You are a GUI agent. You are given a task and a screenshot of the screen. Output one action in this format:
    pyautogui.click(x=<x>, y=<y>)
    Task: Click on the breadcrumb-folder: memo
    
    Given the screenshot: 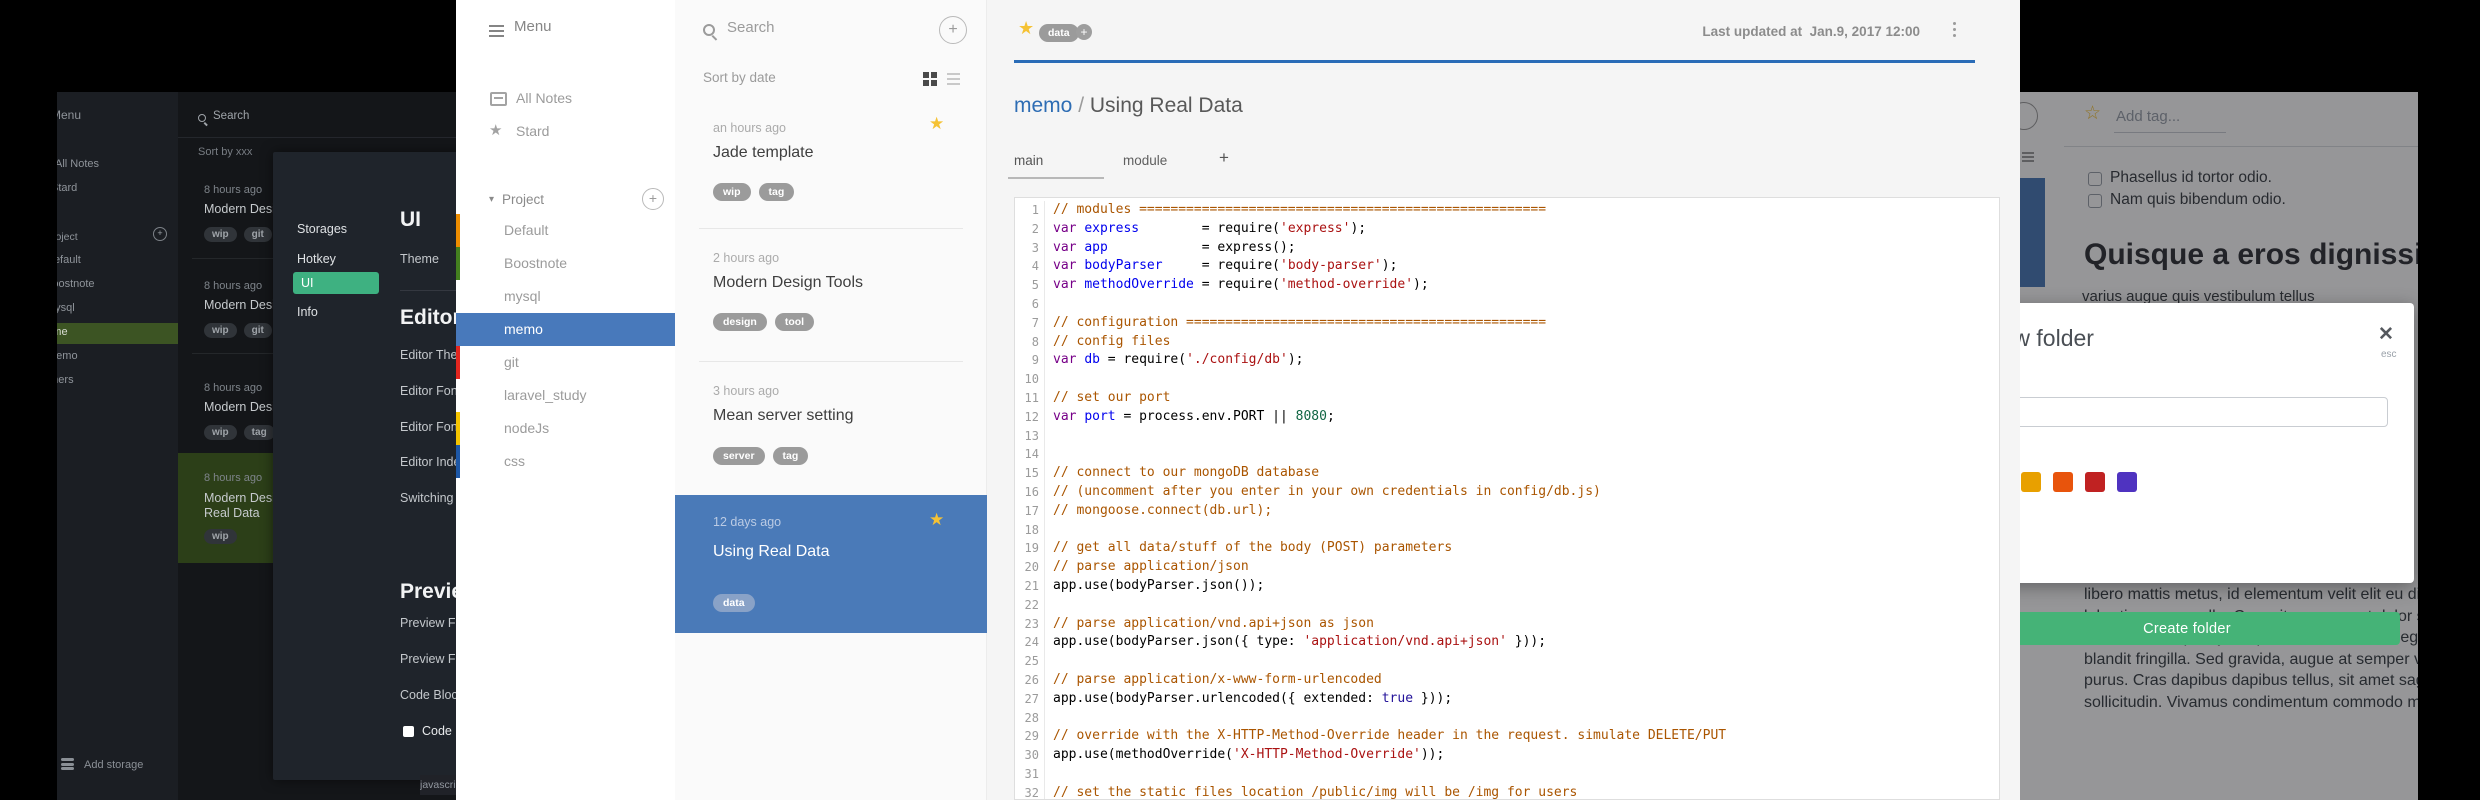 What is the action you would take?
    pyautogui.click(x=1043, y=105)
    